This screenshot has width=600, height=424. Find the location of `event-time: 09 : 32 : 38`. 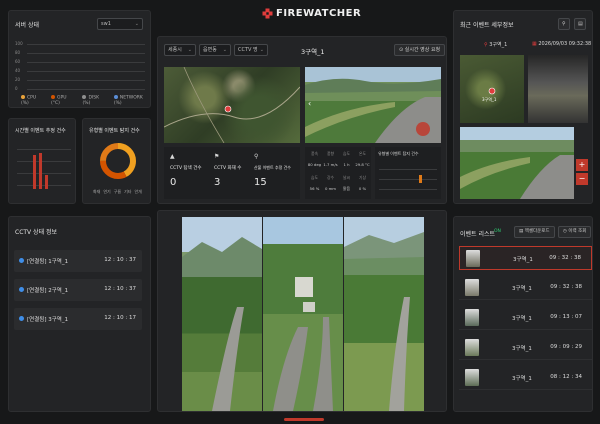

event-time: 09 : 32 : 38 is located at coordinates (565, 258).